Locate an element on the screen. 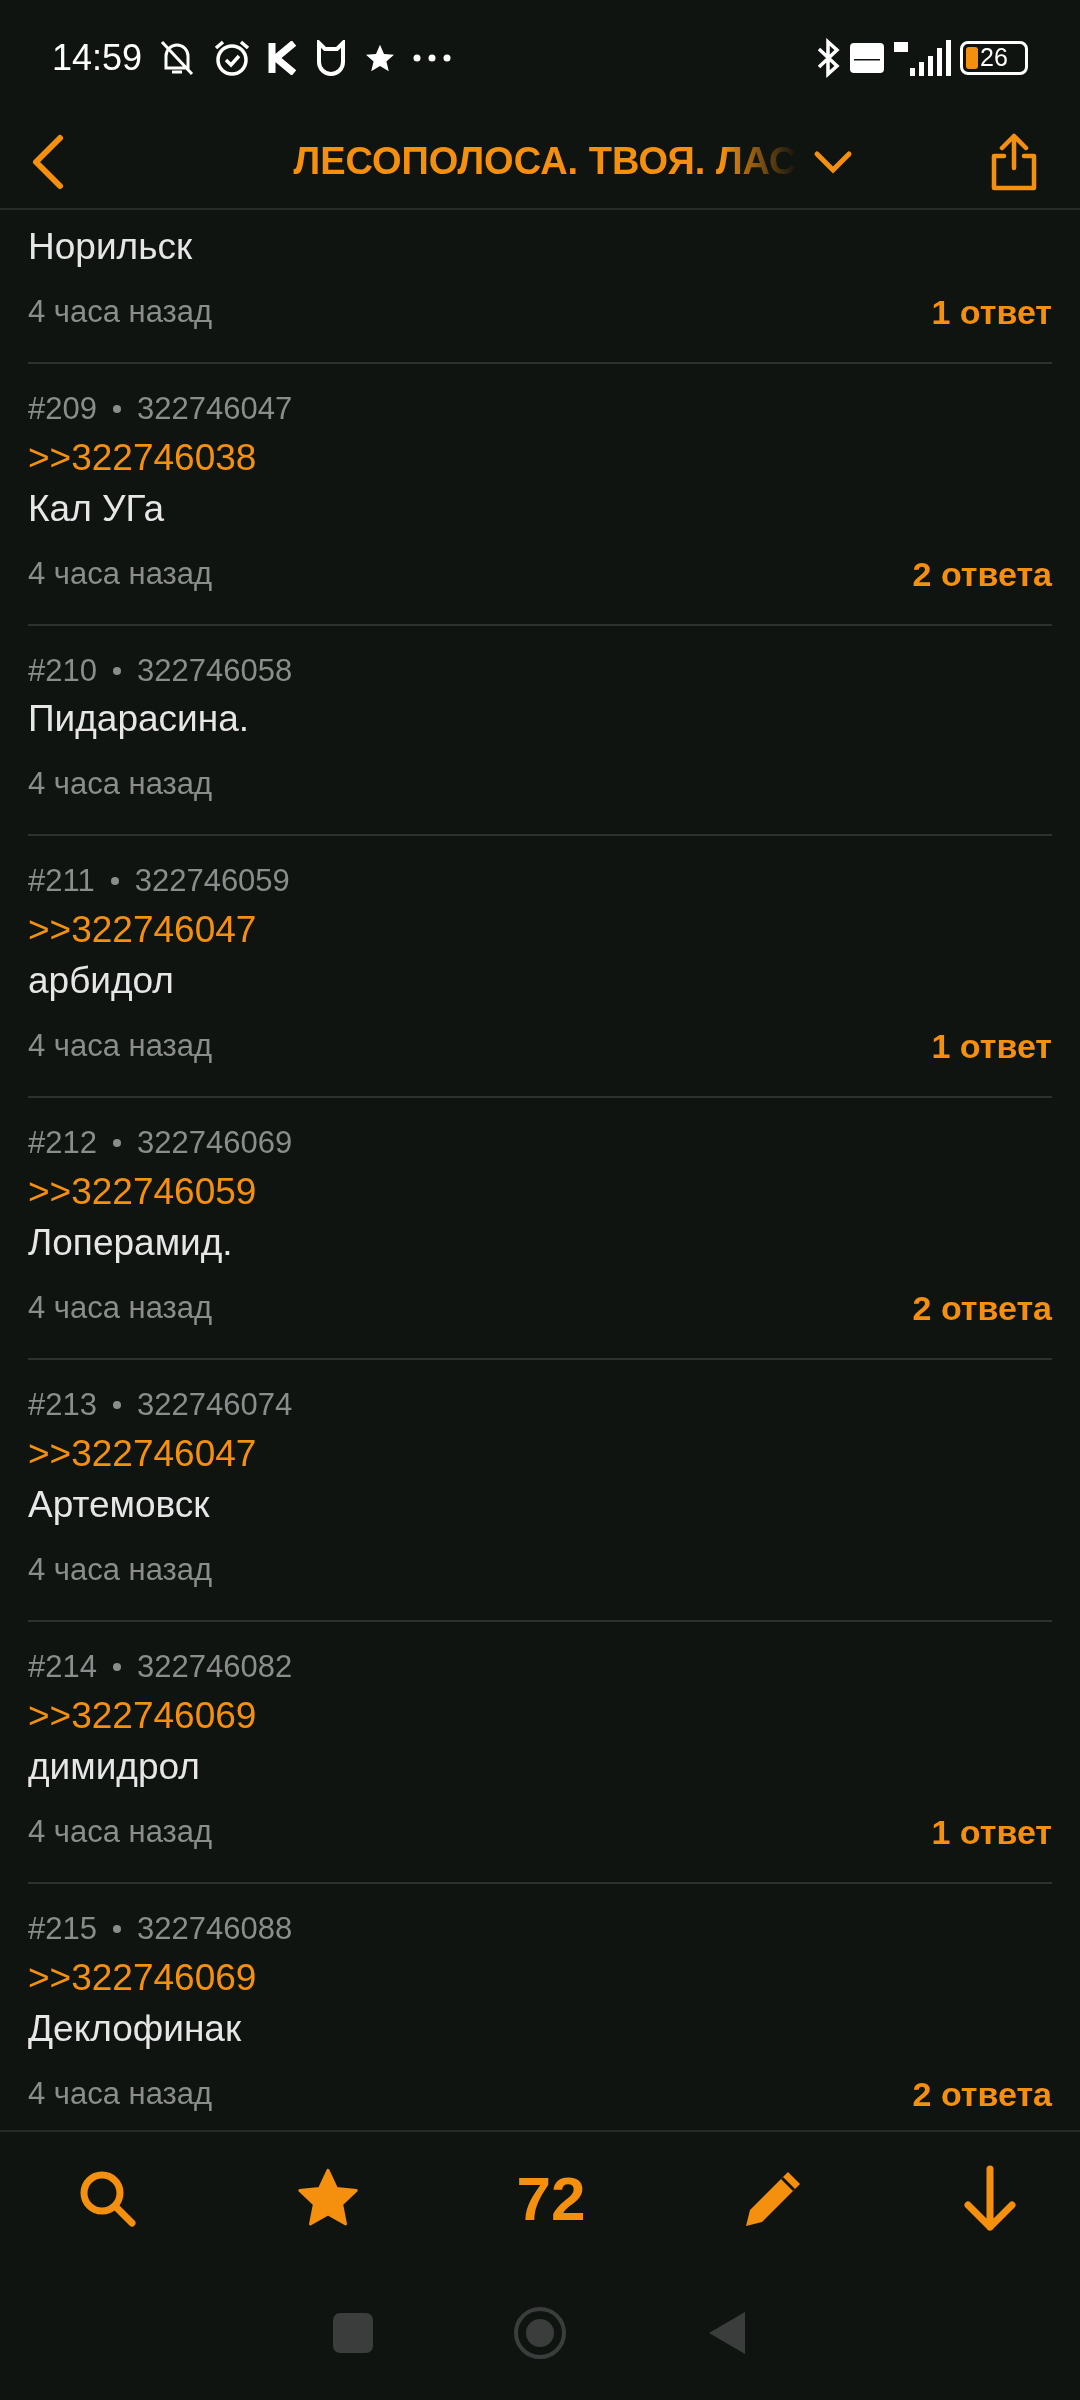  post-id: 322746088 is located at coordinates (214, 1929).